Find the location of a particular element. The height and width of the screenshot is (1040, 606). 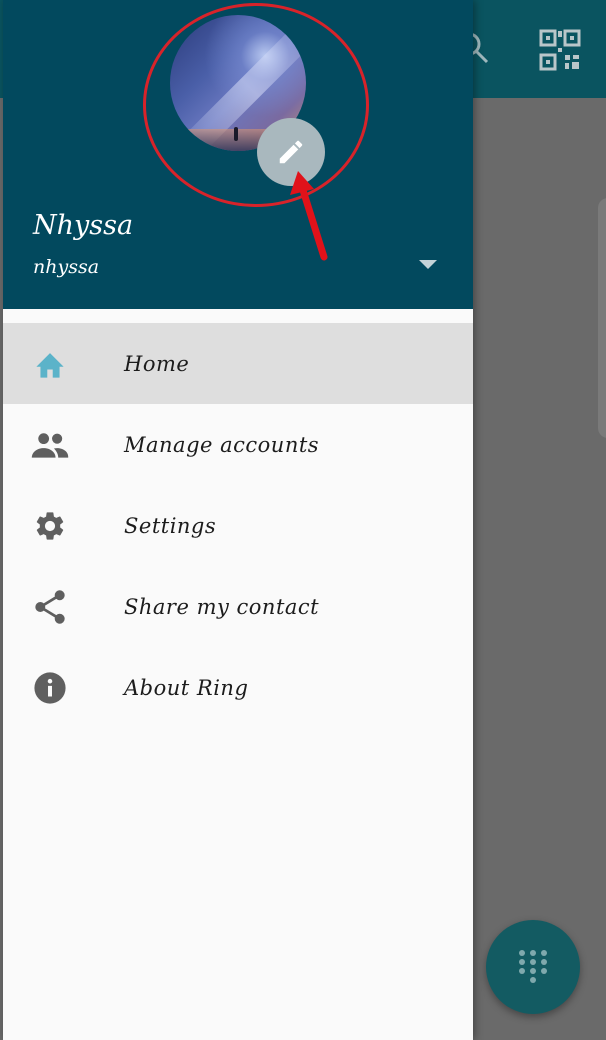

share-icon is located at coordinates (50, 607).